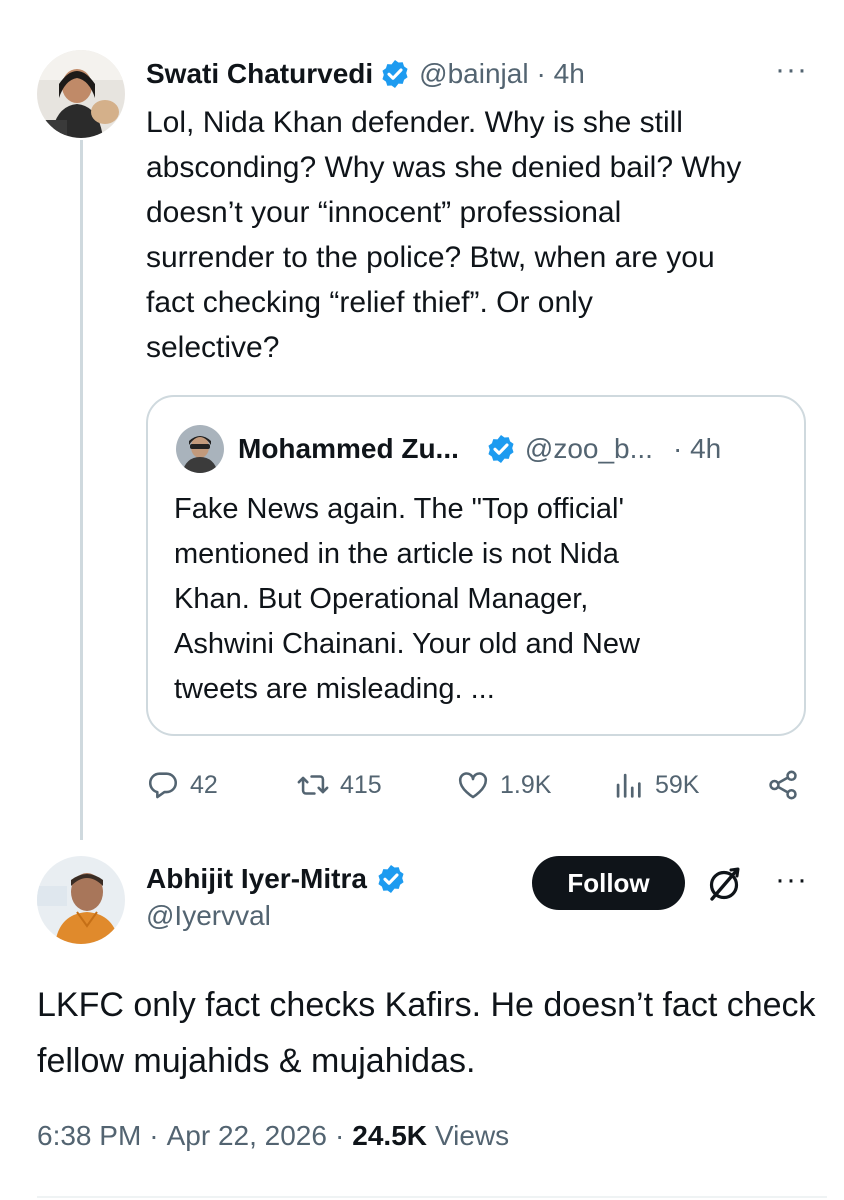 This screenshot has width=844, height=1200. I want to click on author-name: Abhijit Iyer-Mitra, so click(256, 879).